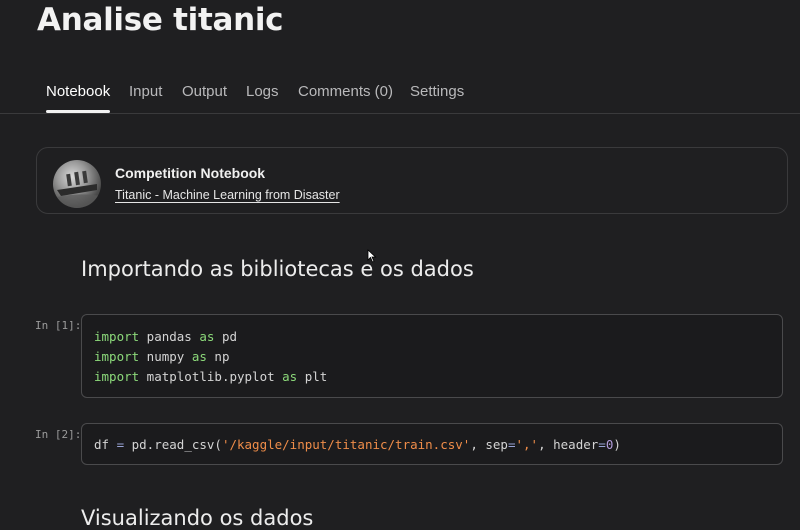  I want to click on code-line: import numpy as np, so click(161, 356).